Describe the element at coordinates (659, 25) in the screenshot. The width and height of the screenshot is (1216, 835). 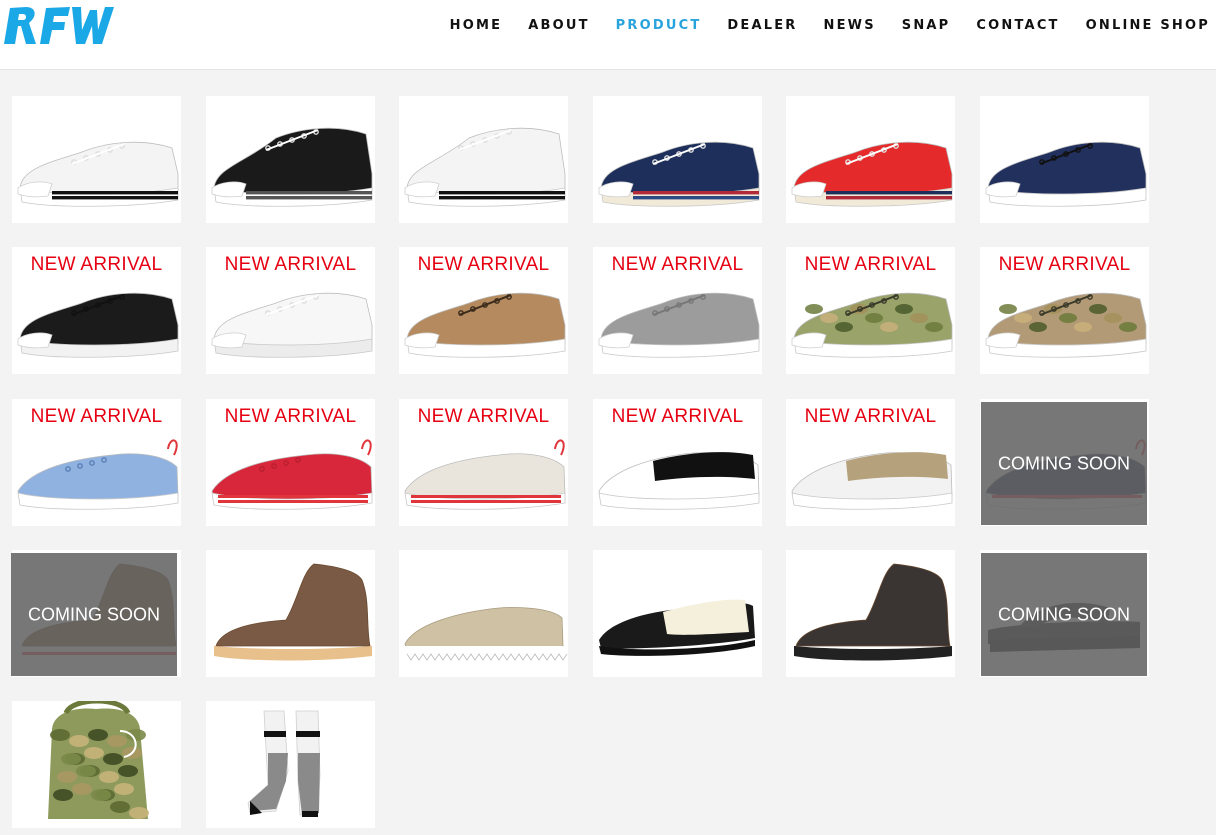
I see `nav-product: PRODUCT` at that location.